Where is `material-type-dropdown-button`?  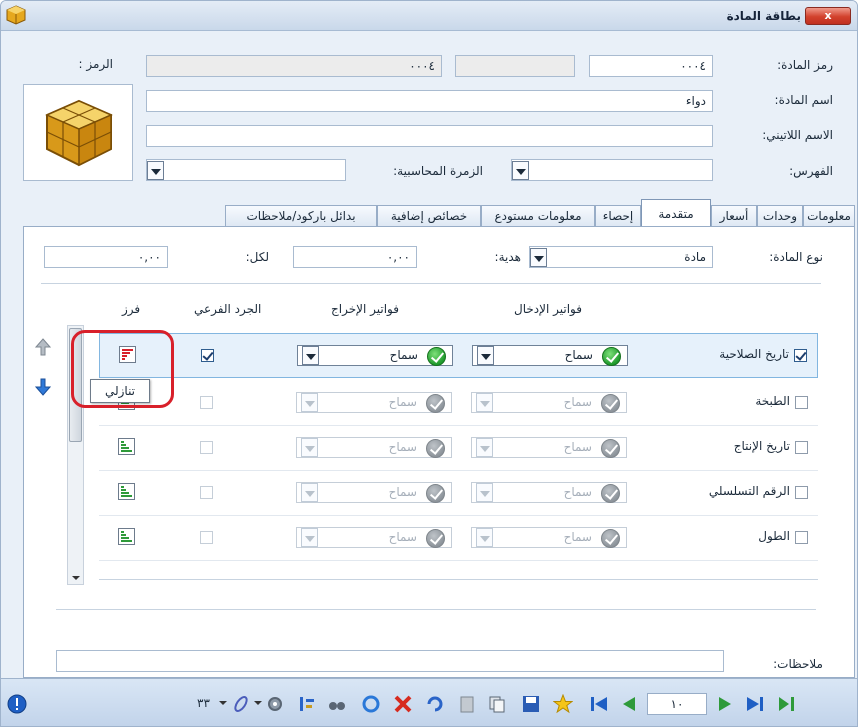
material-type-dropdown-button is located at coordinates (538, 257).